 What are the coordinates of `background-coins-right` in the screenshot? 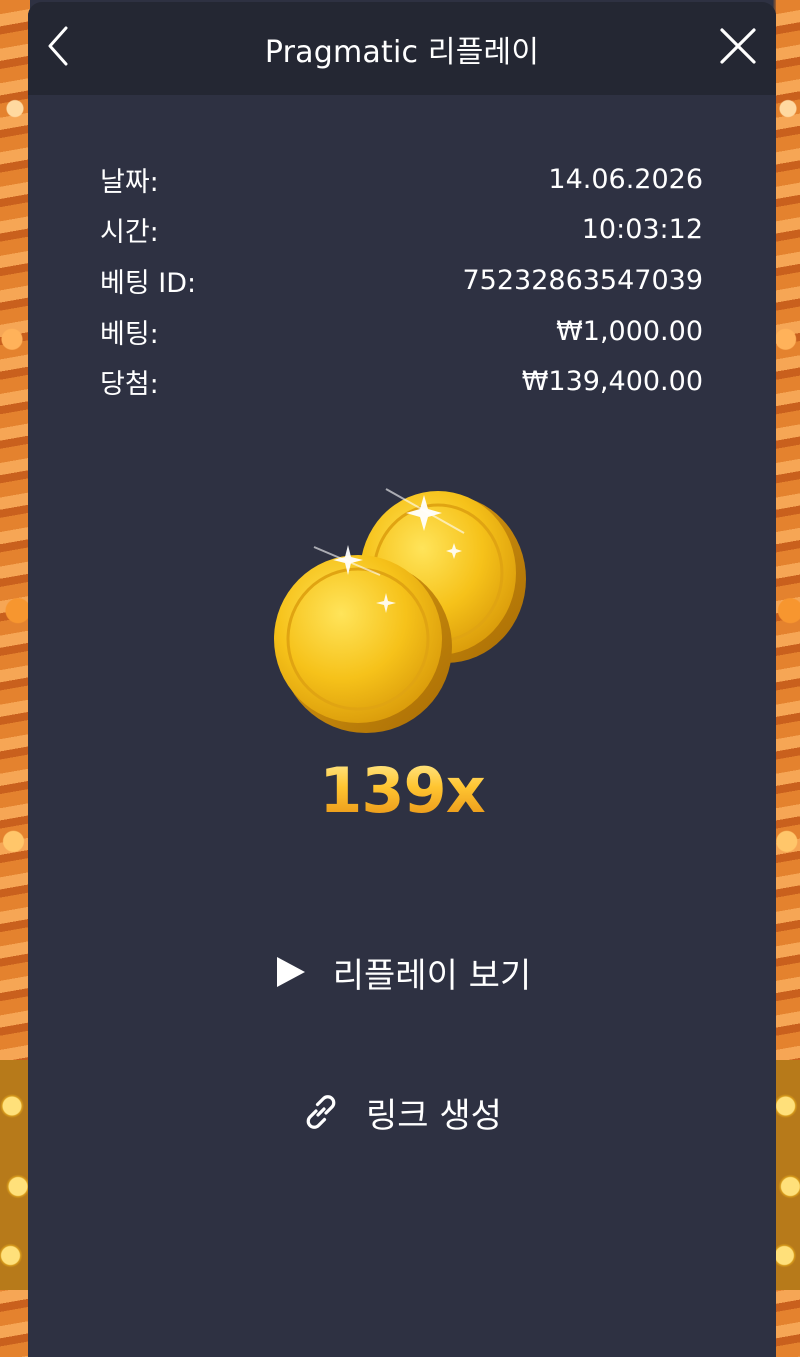 It's located at (788, 1175).